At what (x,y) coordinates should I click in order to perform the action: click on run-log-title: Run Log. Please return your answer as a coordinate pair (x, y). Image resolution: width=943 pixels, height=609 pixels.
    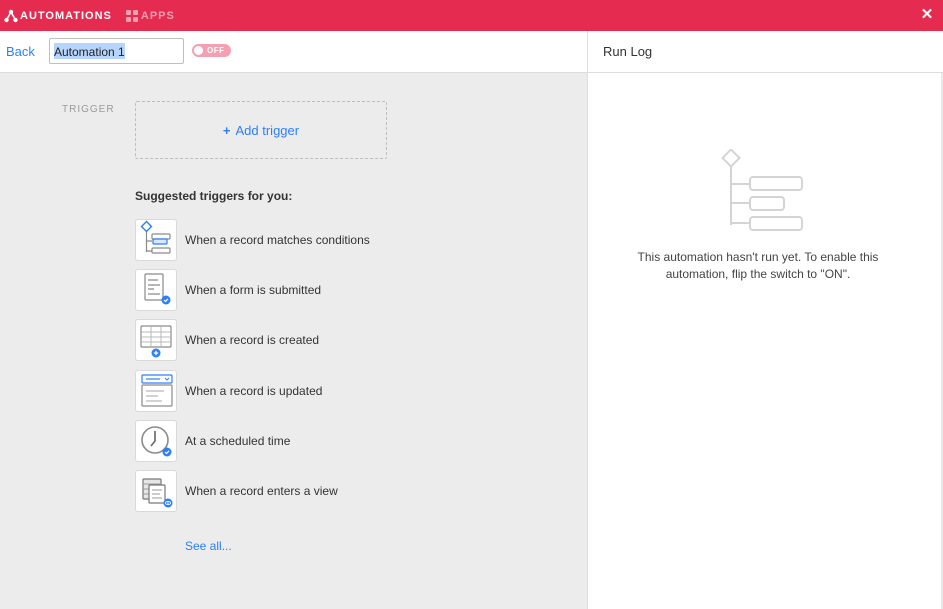
    Looking at the image, I should click on (628, 51).